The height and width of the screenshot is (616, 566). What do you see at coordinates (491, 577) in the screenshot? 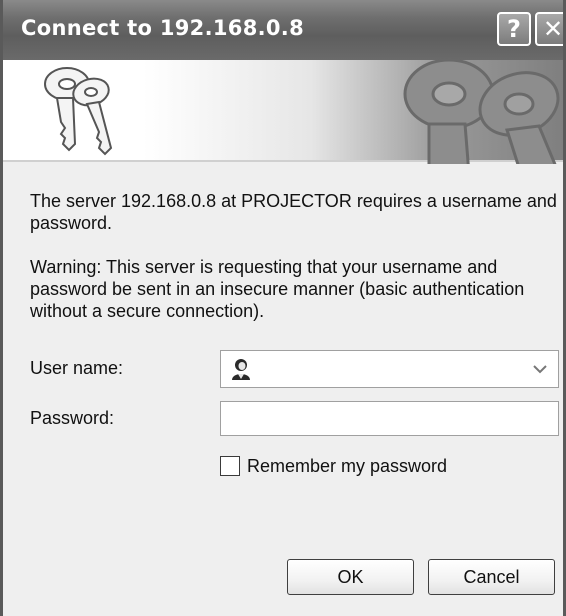
I see `cancel-button: Cancel` at bounding box center [491, 577].